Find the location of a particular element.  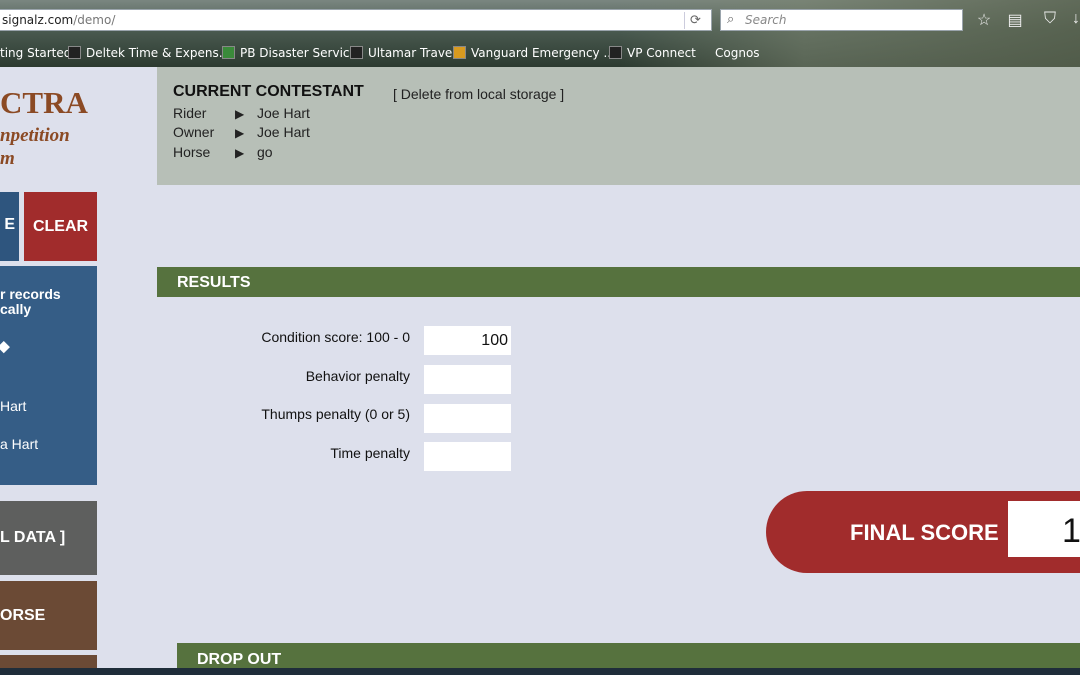

thumps-penalty-label: Thumps penalty (0 or 5) is located at coordinates (335, 414).